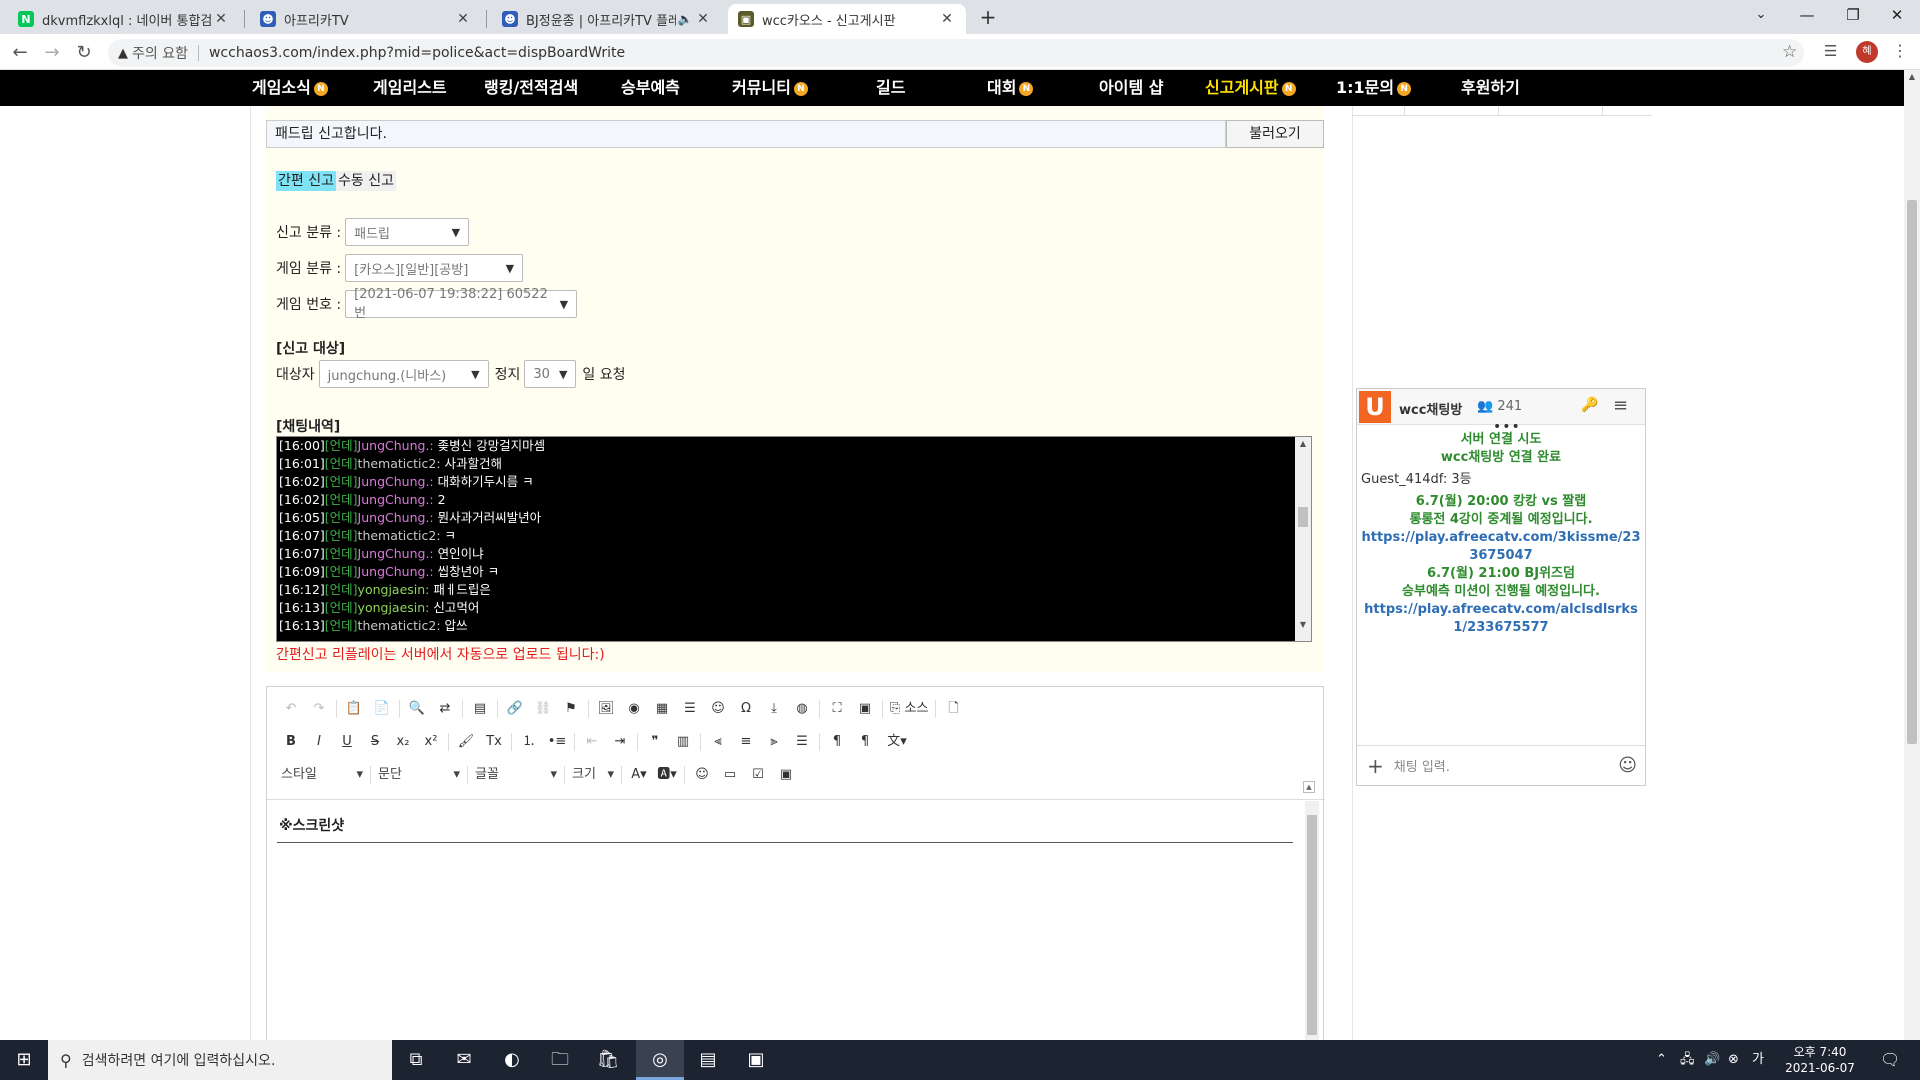  I want to click on horizontal-rule-icon: ☰, so click(690, 709).